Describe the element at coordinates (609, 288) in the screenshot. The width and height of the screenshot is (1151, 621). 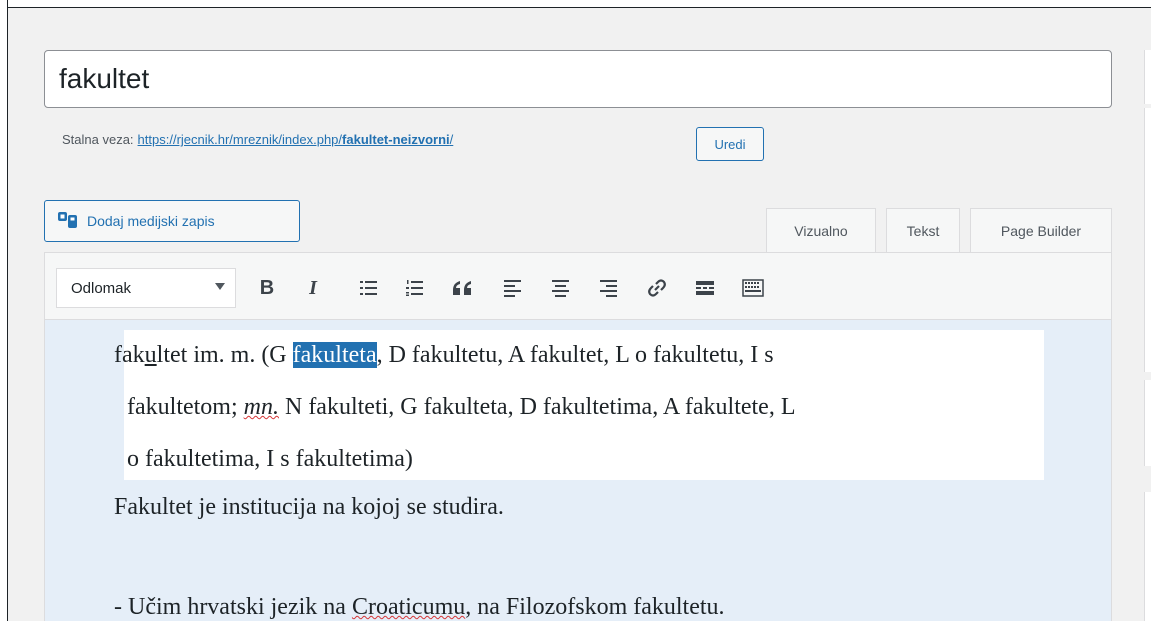
I see `align-right-icon` at that location.